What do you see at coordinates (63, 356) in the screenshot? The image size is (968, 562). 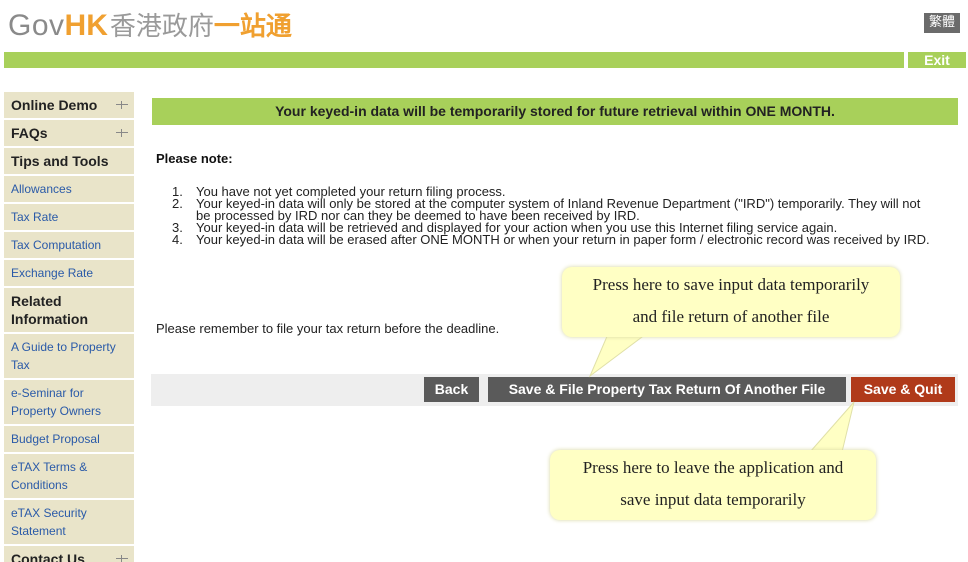 I see `sidebar-item-label: A Guide to Property Tax` at bounding box center [63, 356].